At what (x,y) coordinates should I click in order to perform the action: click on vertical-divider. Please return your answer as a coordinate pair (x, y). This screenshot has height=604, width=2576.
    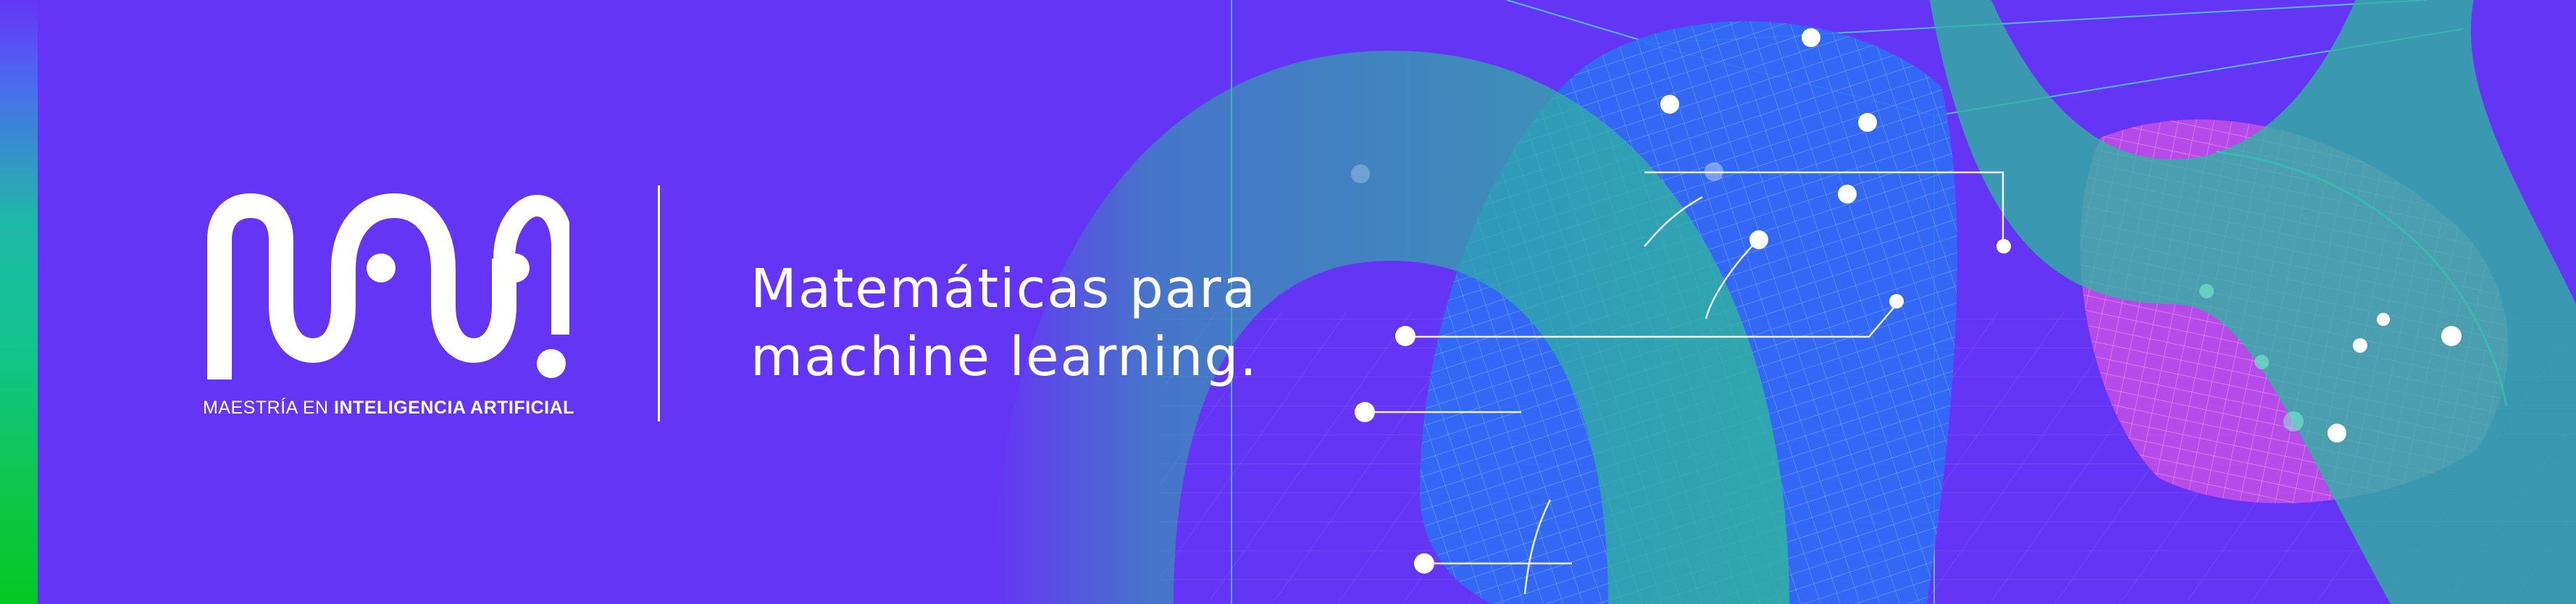
    Looking at the image, I should click on (659, 303).